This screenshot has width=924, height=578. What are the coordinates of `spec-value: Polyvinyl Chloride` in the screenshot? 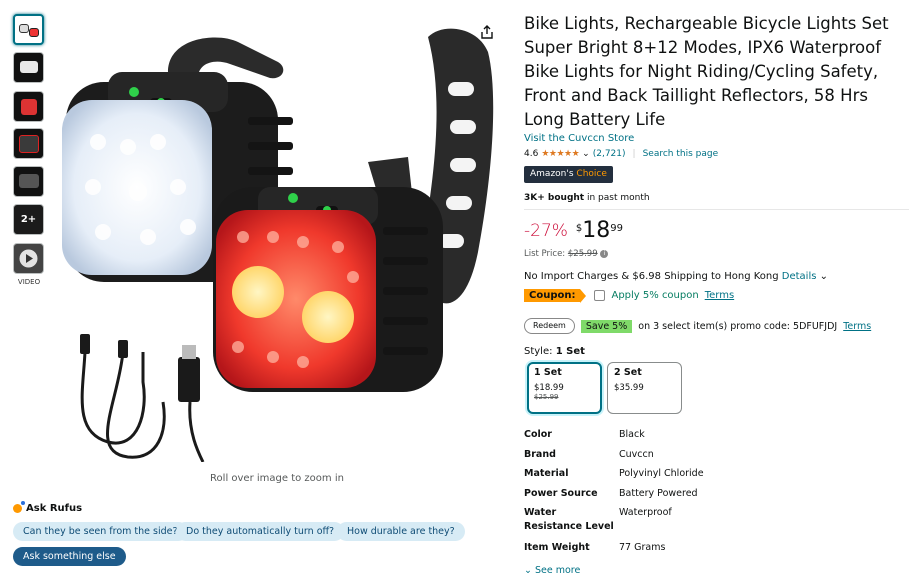 It's located at (661, 473).